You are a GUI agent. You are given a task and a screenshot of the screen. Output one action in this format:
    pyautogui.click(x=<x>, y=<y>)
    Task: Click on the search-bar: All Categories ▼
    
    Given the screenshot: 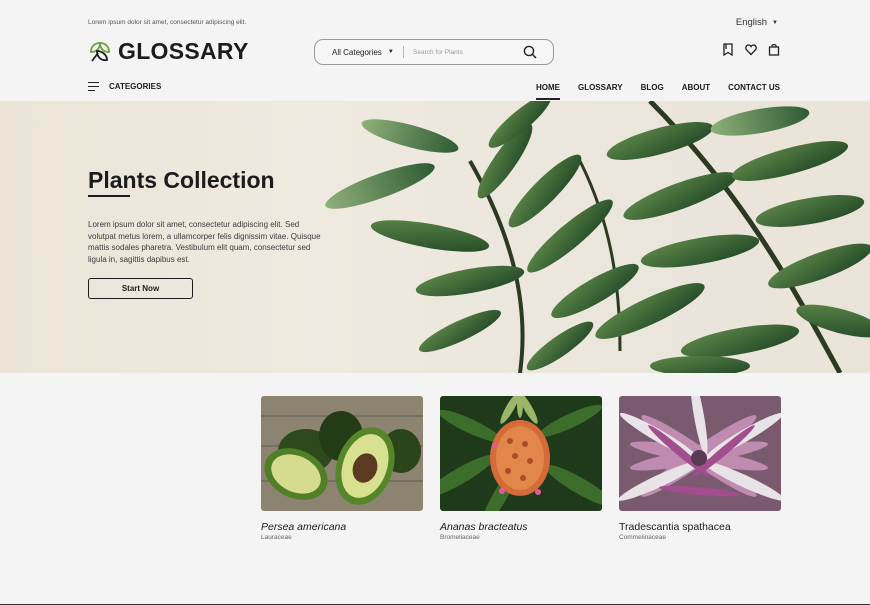 What is the action you would take?
    pyautogui.click(x=434, y=52)
    